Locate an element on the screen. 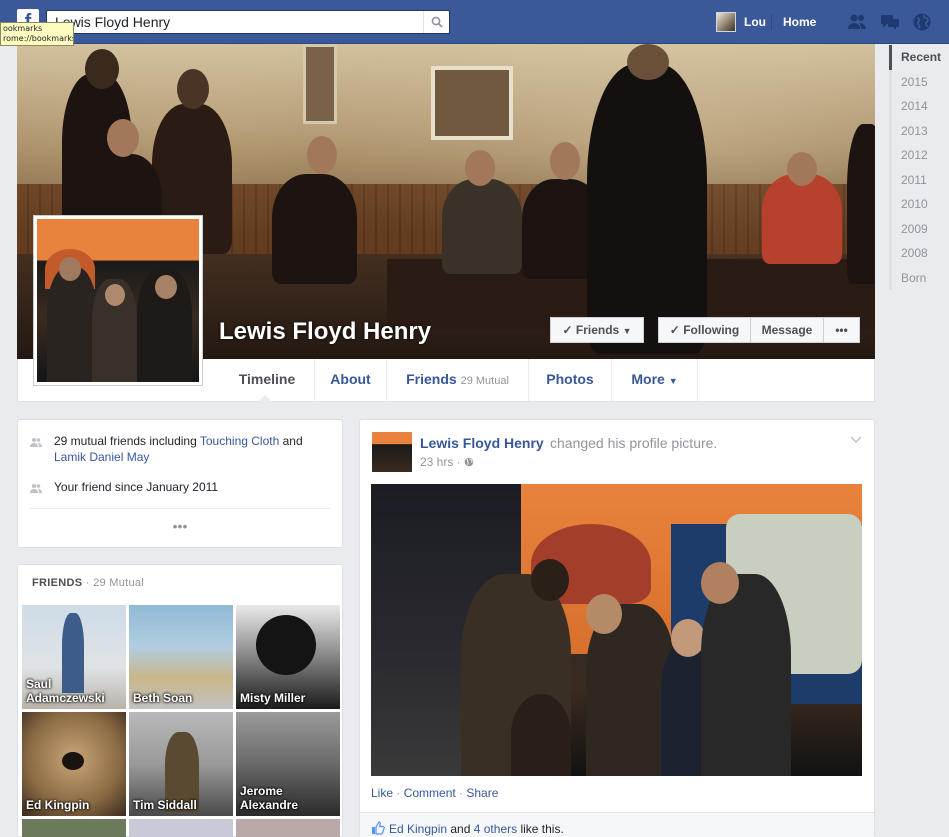 The height and width of the screenshot is (837, 949). tab-timeline-label: Timeline is located at coordinates (267, 379).